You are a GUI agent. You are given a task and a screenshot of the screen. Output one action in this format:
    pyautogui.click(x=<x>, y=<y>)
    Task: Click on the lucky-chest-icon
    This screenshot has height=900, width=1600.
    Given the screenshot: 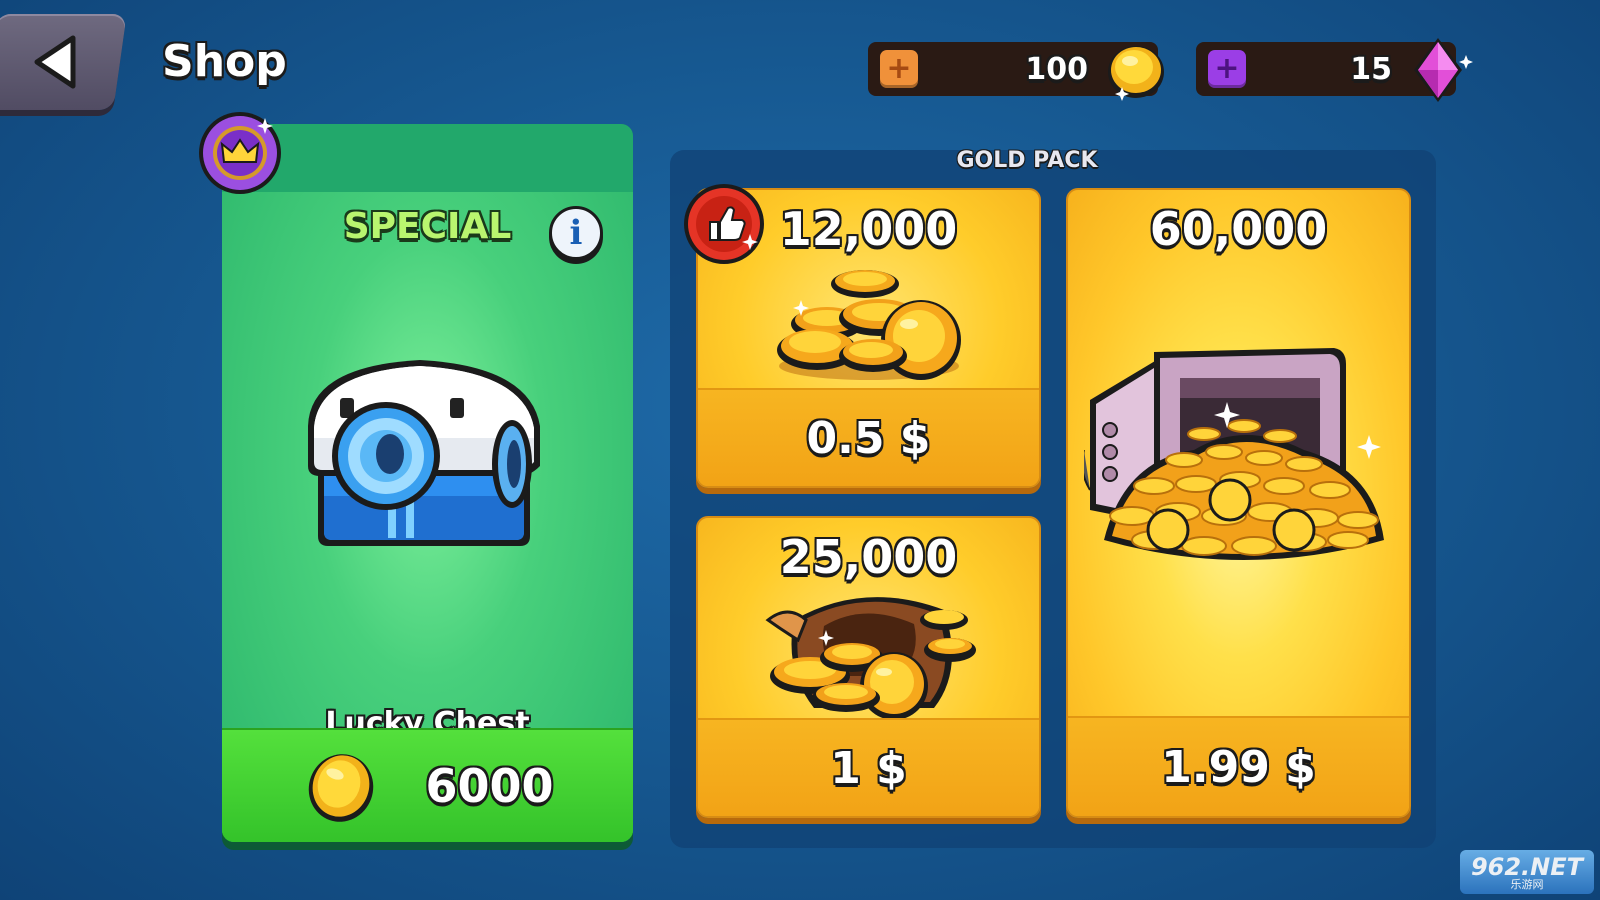 What is the action you would take?
    pyautogui.click(x=425, y=453)
    